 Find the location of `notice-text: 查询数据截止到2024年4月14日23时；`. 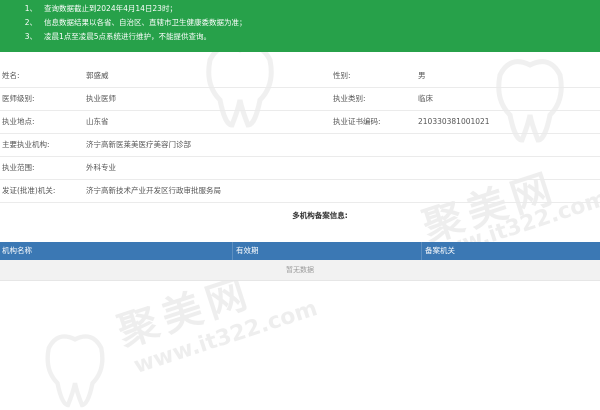

notice-text: 查询数据截止到2024年4月14日23时； is located at coordinates (110, 8).